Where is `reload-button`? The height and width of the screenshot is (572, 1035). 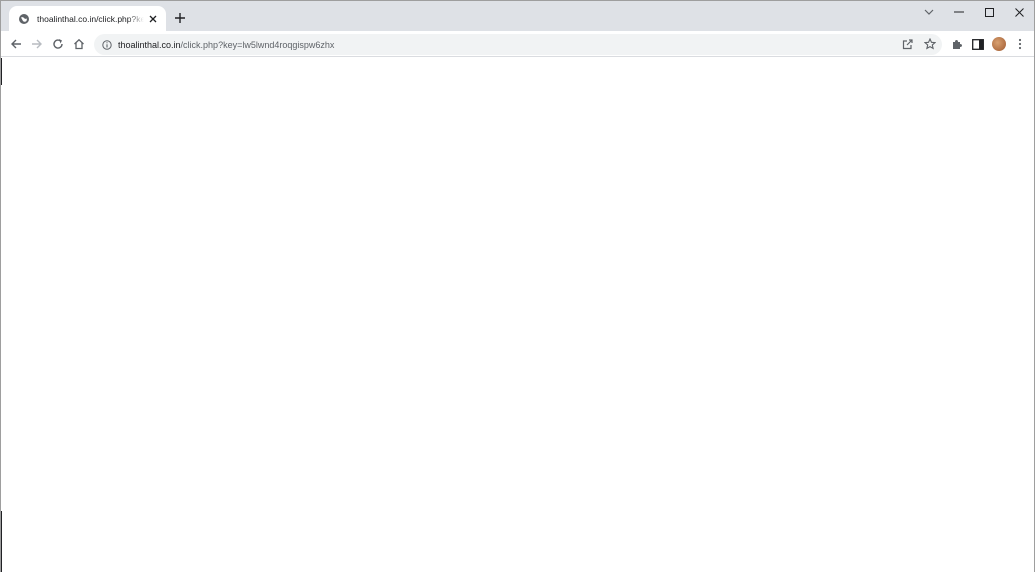 reload-button is located at coordinates (58, 44).